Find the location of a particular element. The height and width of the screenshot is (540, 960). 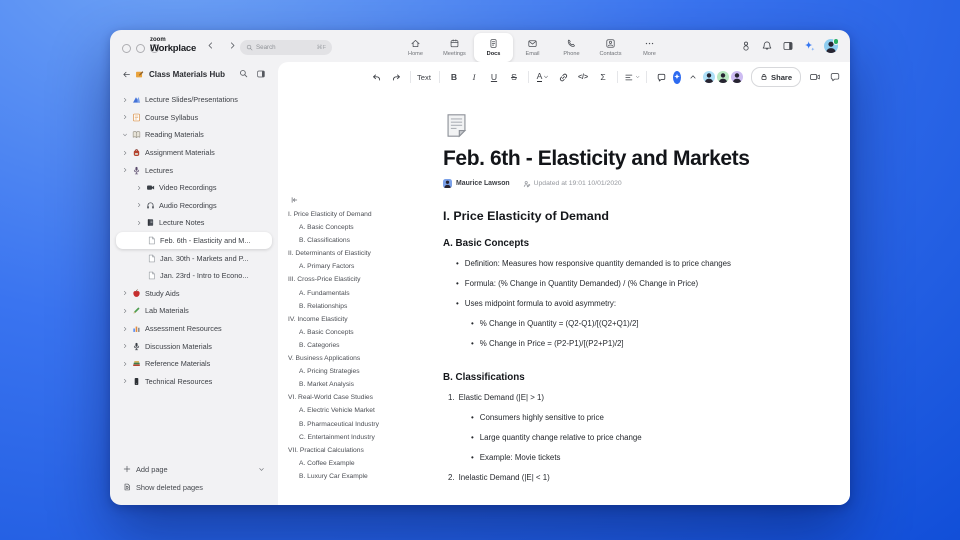

back-arrow-icon is located at coordinates (126, 74).